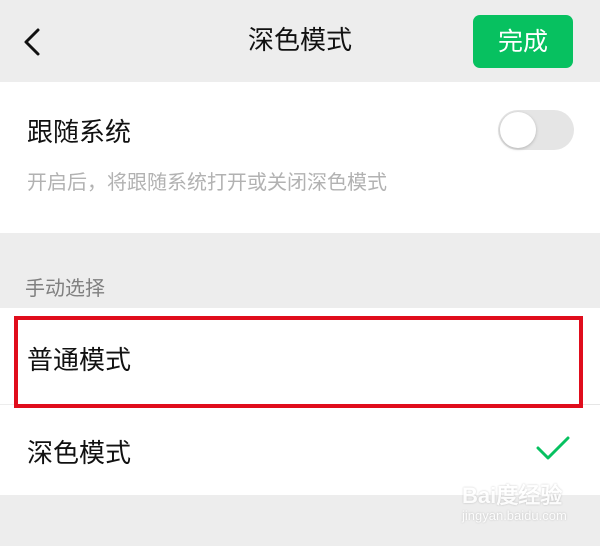  What do you see at coordinates (79, 133) in the screenshot?
I see `follow-system-label: 跟随系统` at bounding box center [79, 133].